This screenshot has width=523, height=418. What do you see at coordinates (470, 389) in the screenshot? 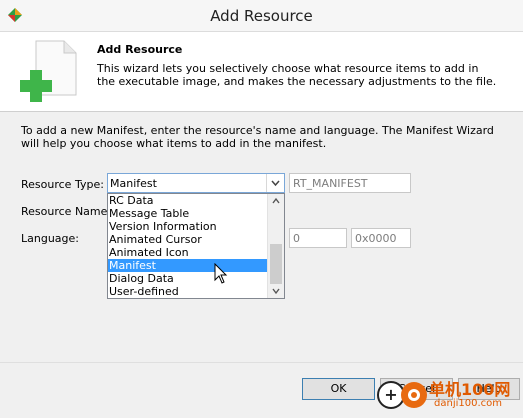
I see `watermark-title: 单机100网` at bounding box center [470, 389].